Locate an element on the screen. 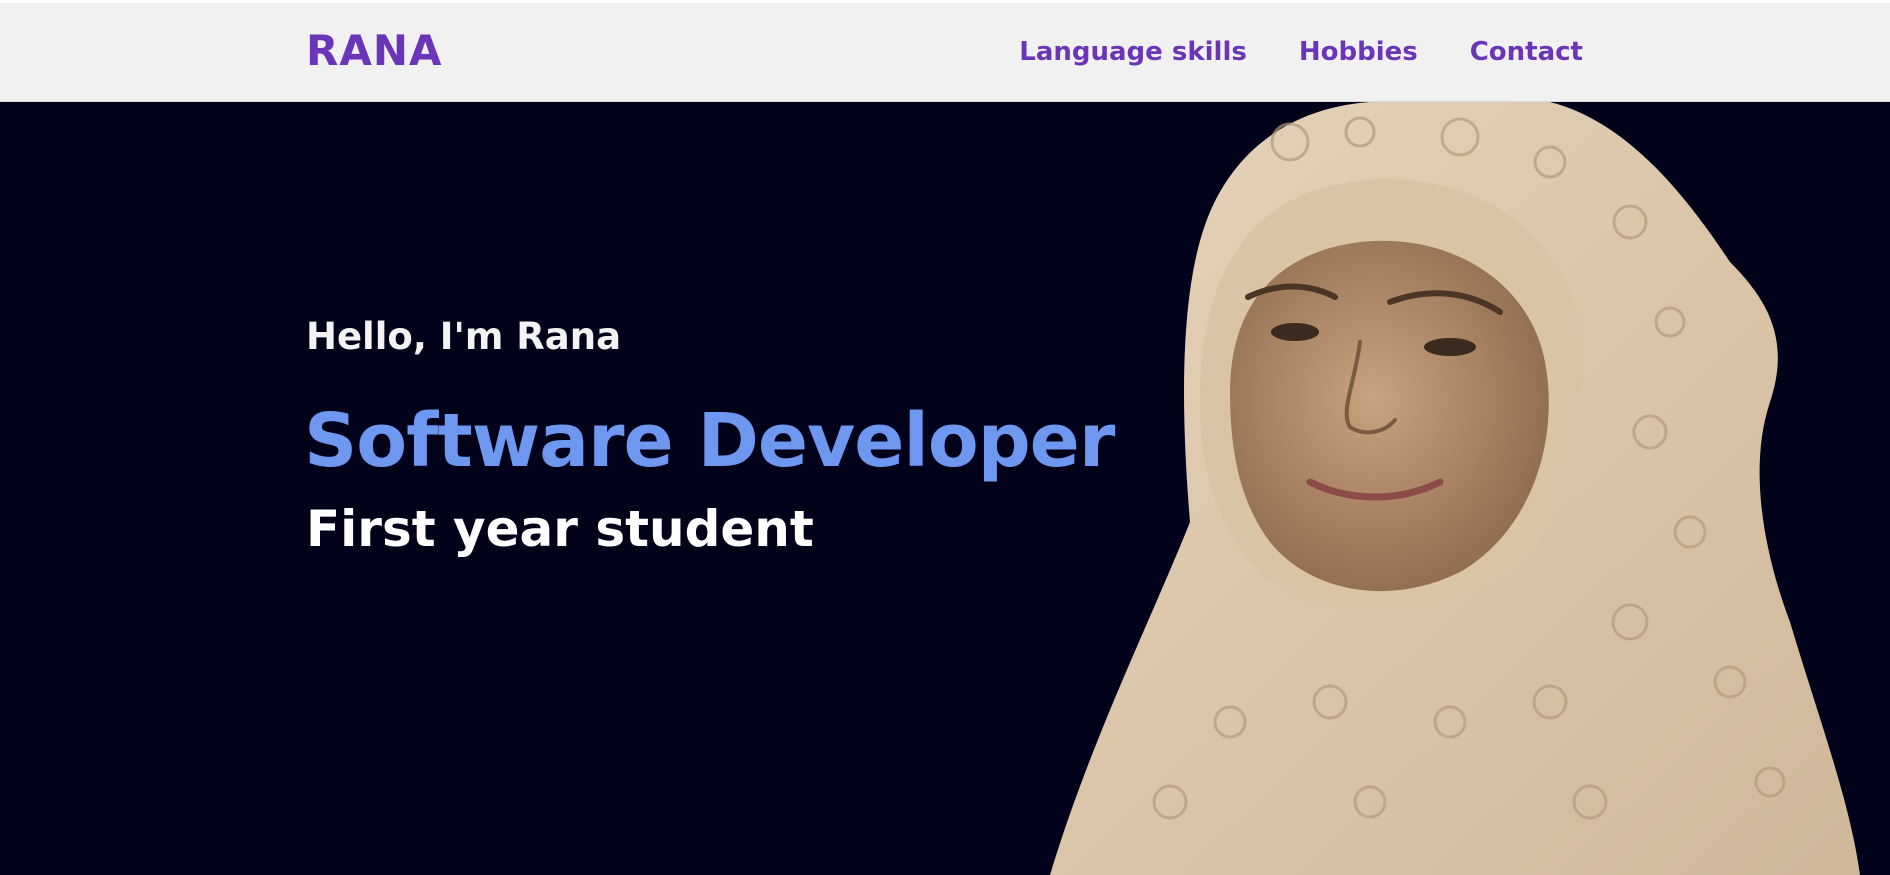  nav-link-hobbies: Hobbies is located at coordinates (1358, 52).